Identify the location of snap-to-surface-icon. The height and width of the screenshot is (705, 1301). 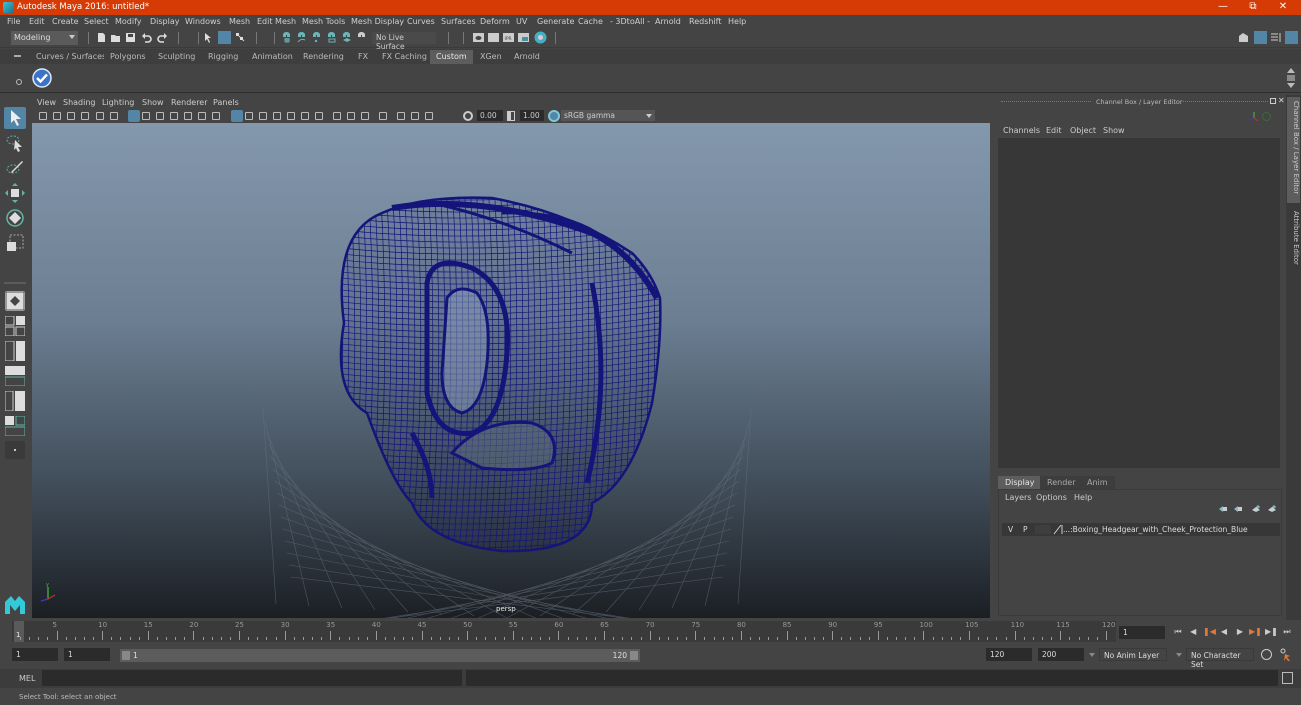
(346, 37).